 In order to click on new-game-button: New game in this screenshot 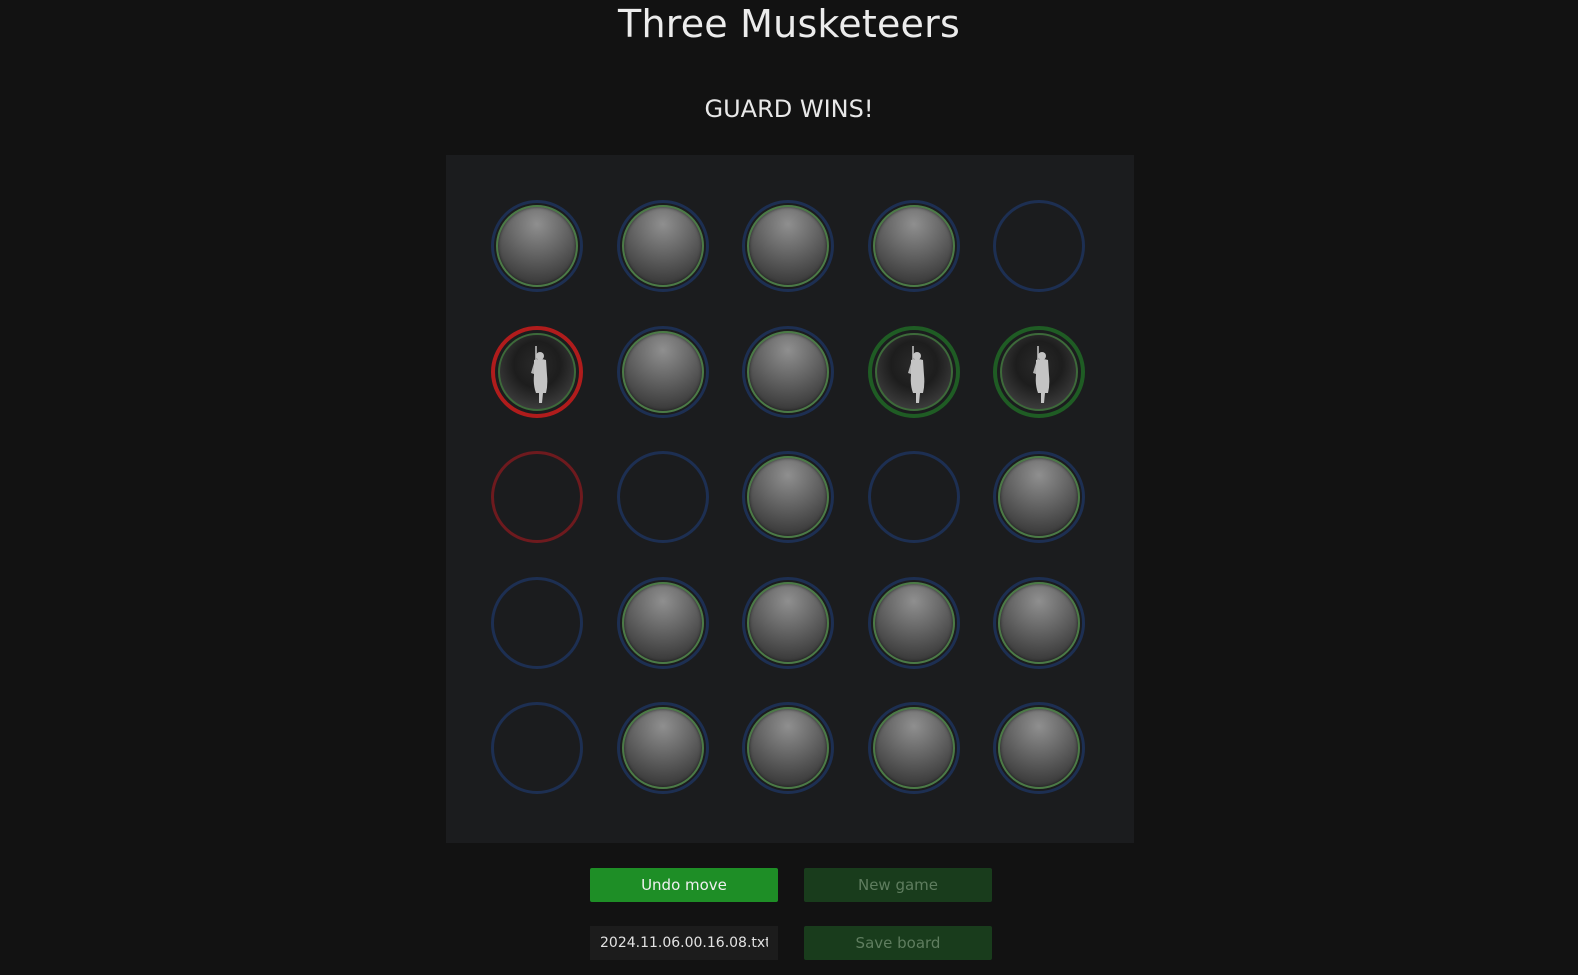, I will do `click(898, 885)`.